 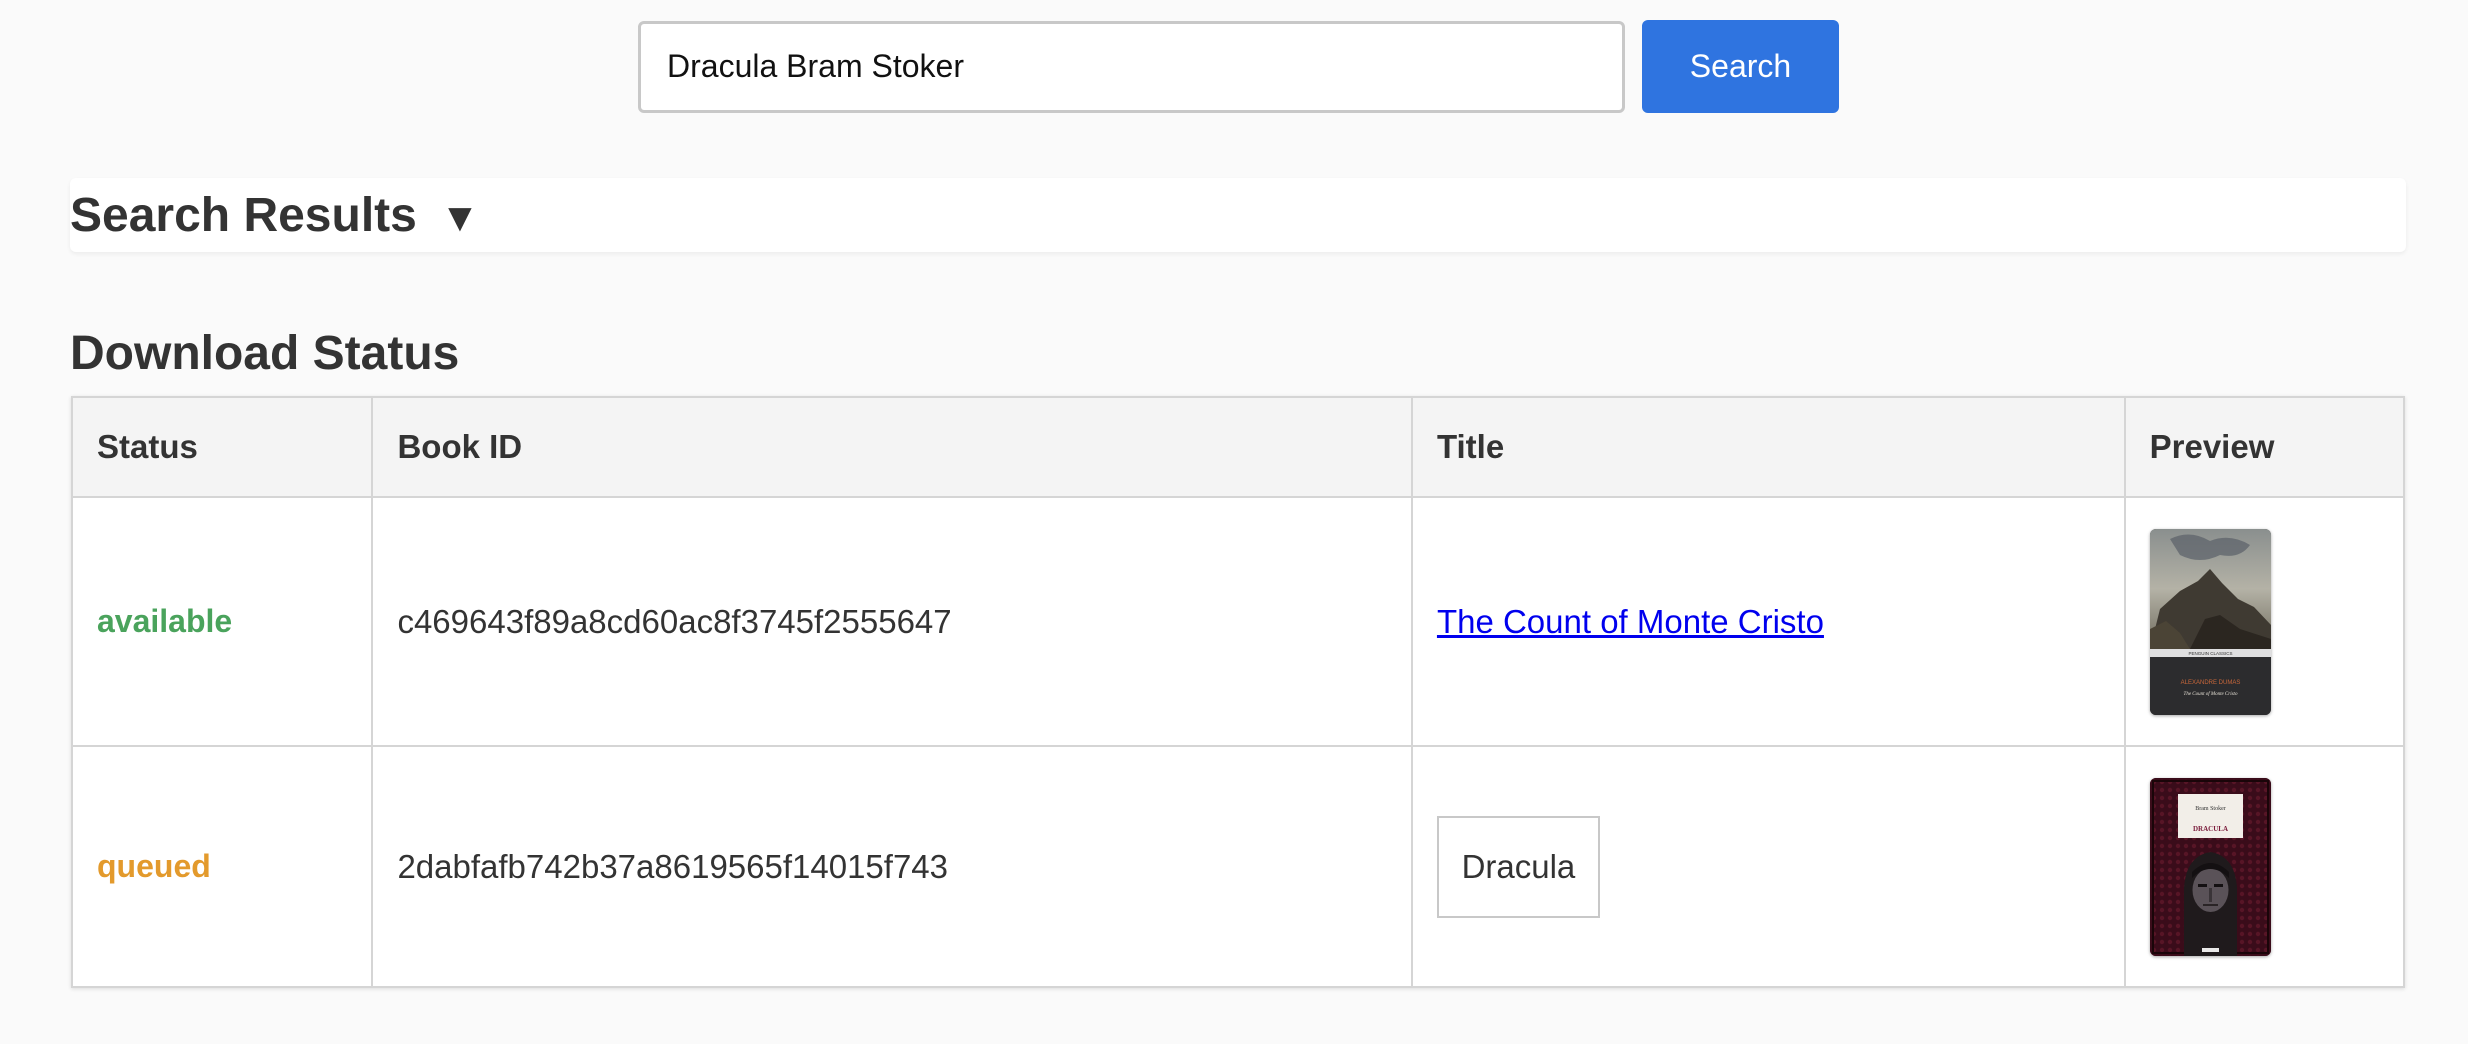 I want to click on search-results-title: Search Results ▼, so click(x=275, y=215).